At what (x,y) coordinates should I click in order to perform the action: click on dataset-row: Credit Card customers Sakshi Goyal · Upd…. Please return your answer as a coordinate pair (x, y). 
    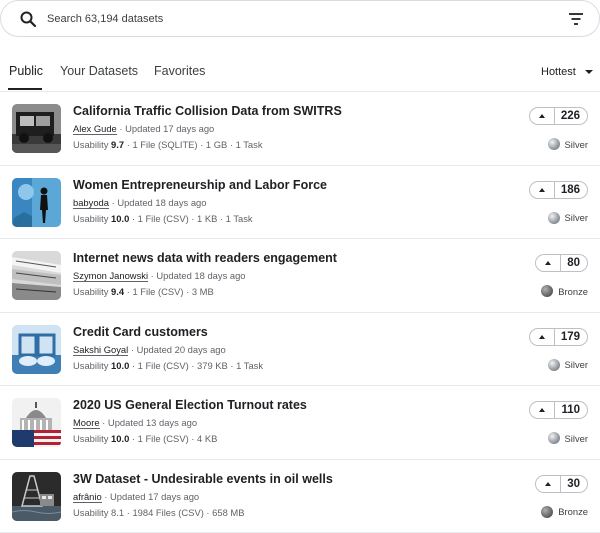
    Looking at the image, I should click on (300, 349).